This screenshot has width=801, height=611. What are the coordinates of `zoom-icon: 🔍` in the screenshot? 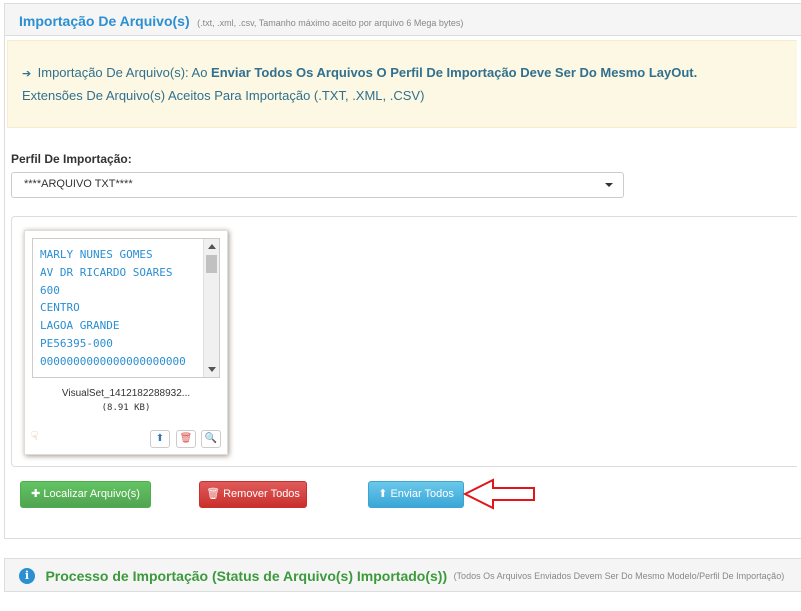 It's located at (211, 438).